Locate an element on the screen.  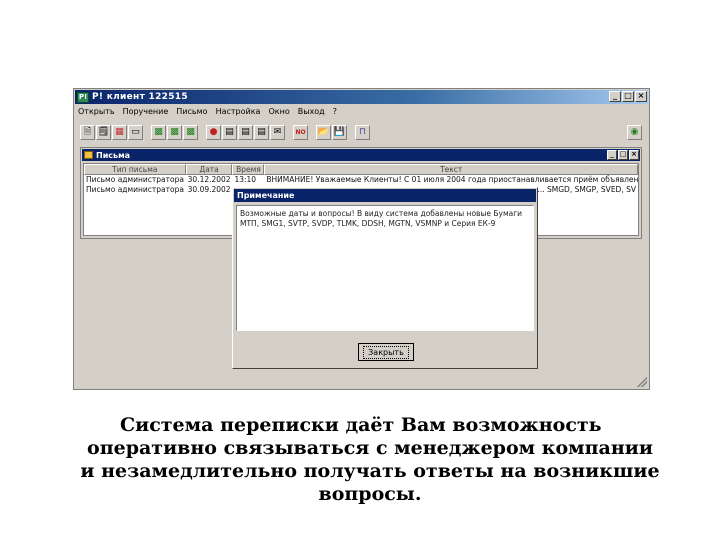
close-button: × is located at coordinates (641, 96).